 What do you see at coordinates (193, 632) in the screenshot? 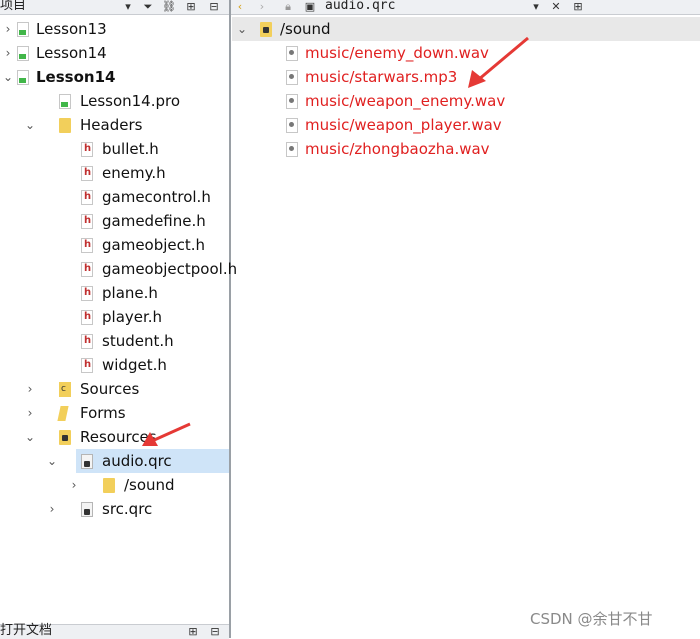
I see `split-icon: ⊞` at bounding box center [193, 632].